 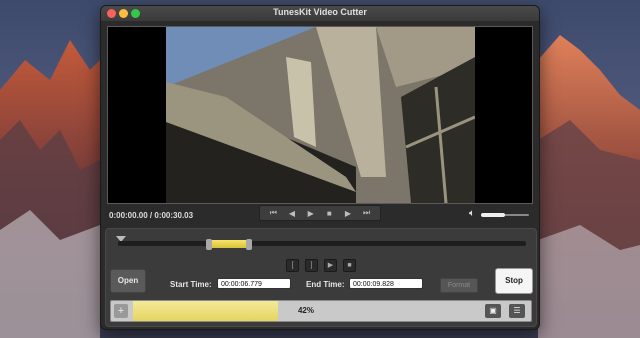 What do you see at coordinates (151, 215) in the screenshot?
I see `time-readout: 0:00:00.00 / 0:00:30.03` at bounding box center [151, 215].